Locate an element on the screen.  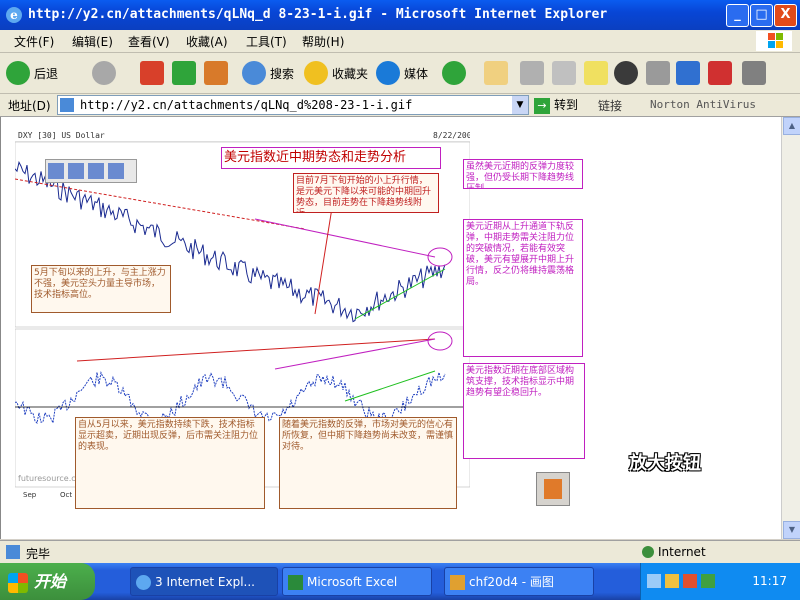
media-button: 媒体 is located at coordinates (402, 73).